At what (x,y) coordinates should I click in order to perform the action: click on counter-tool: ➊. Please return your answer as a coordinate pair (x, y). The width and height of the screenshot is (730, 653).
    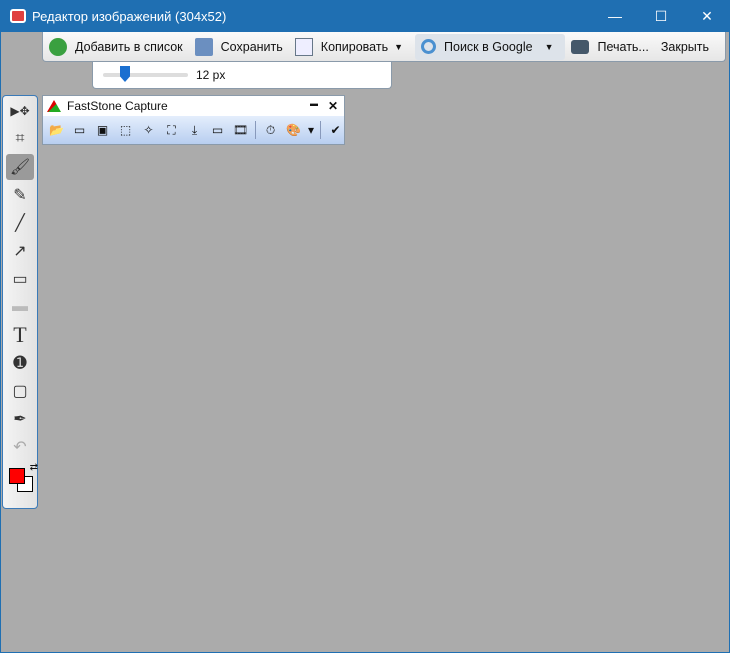
    Looking at the image, I should click on (20, 363).